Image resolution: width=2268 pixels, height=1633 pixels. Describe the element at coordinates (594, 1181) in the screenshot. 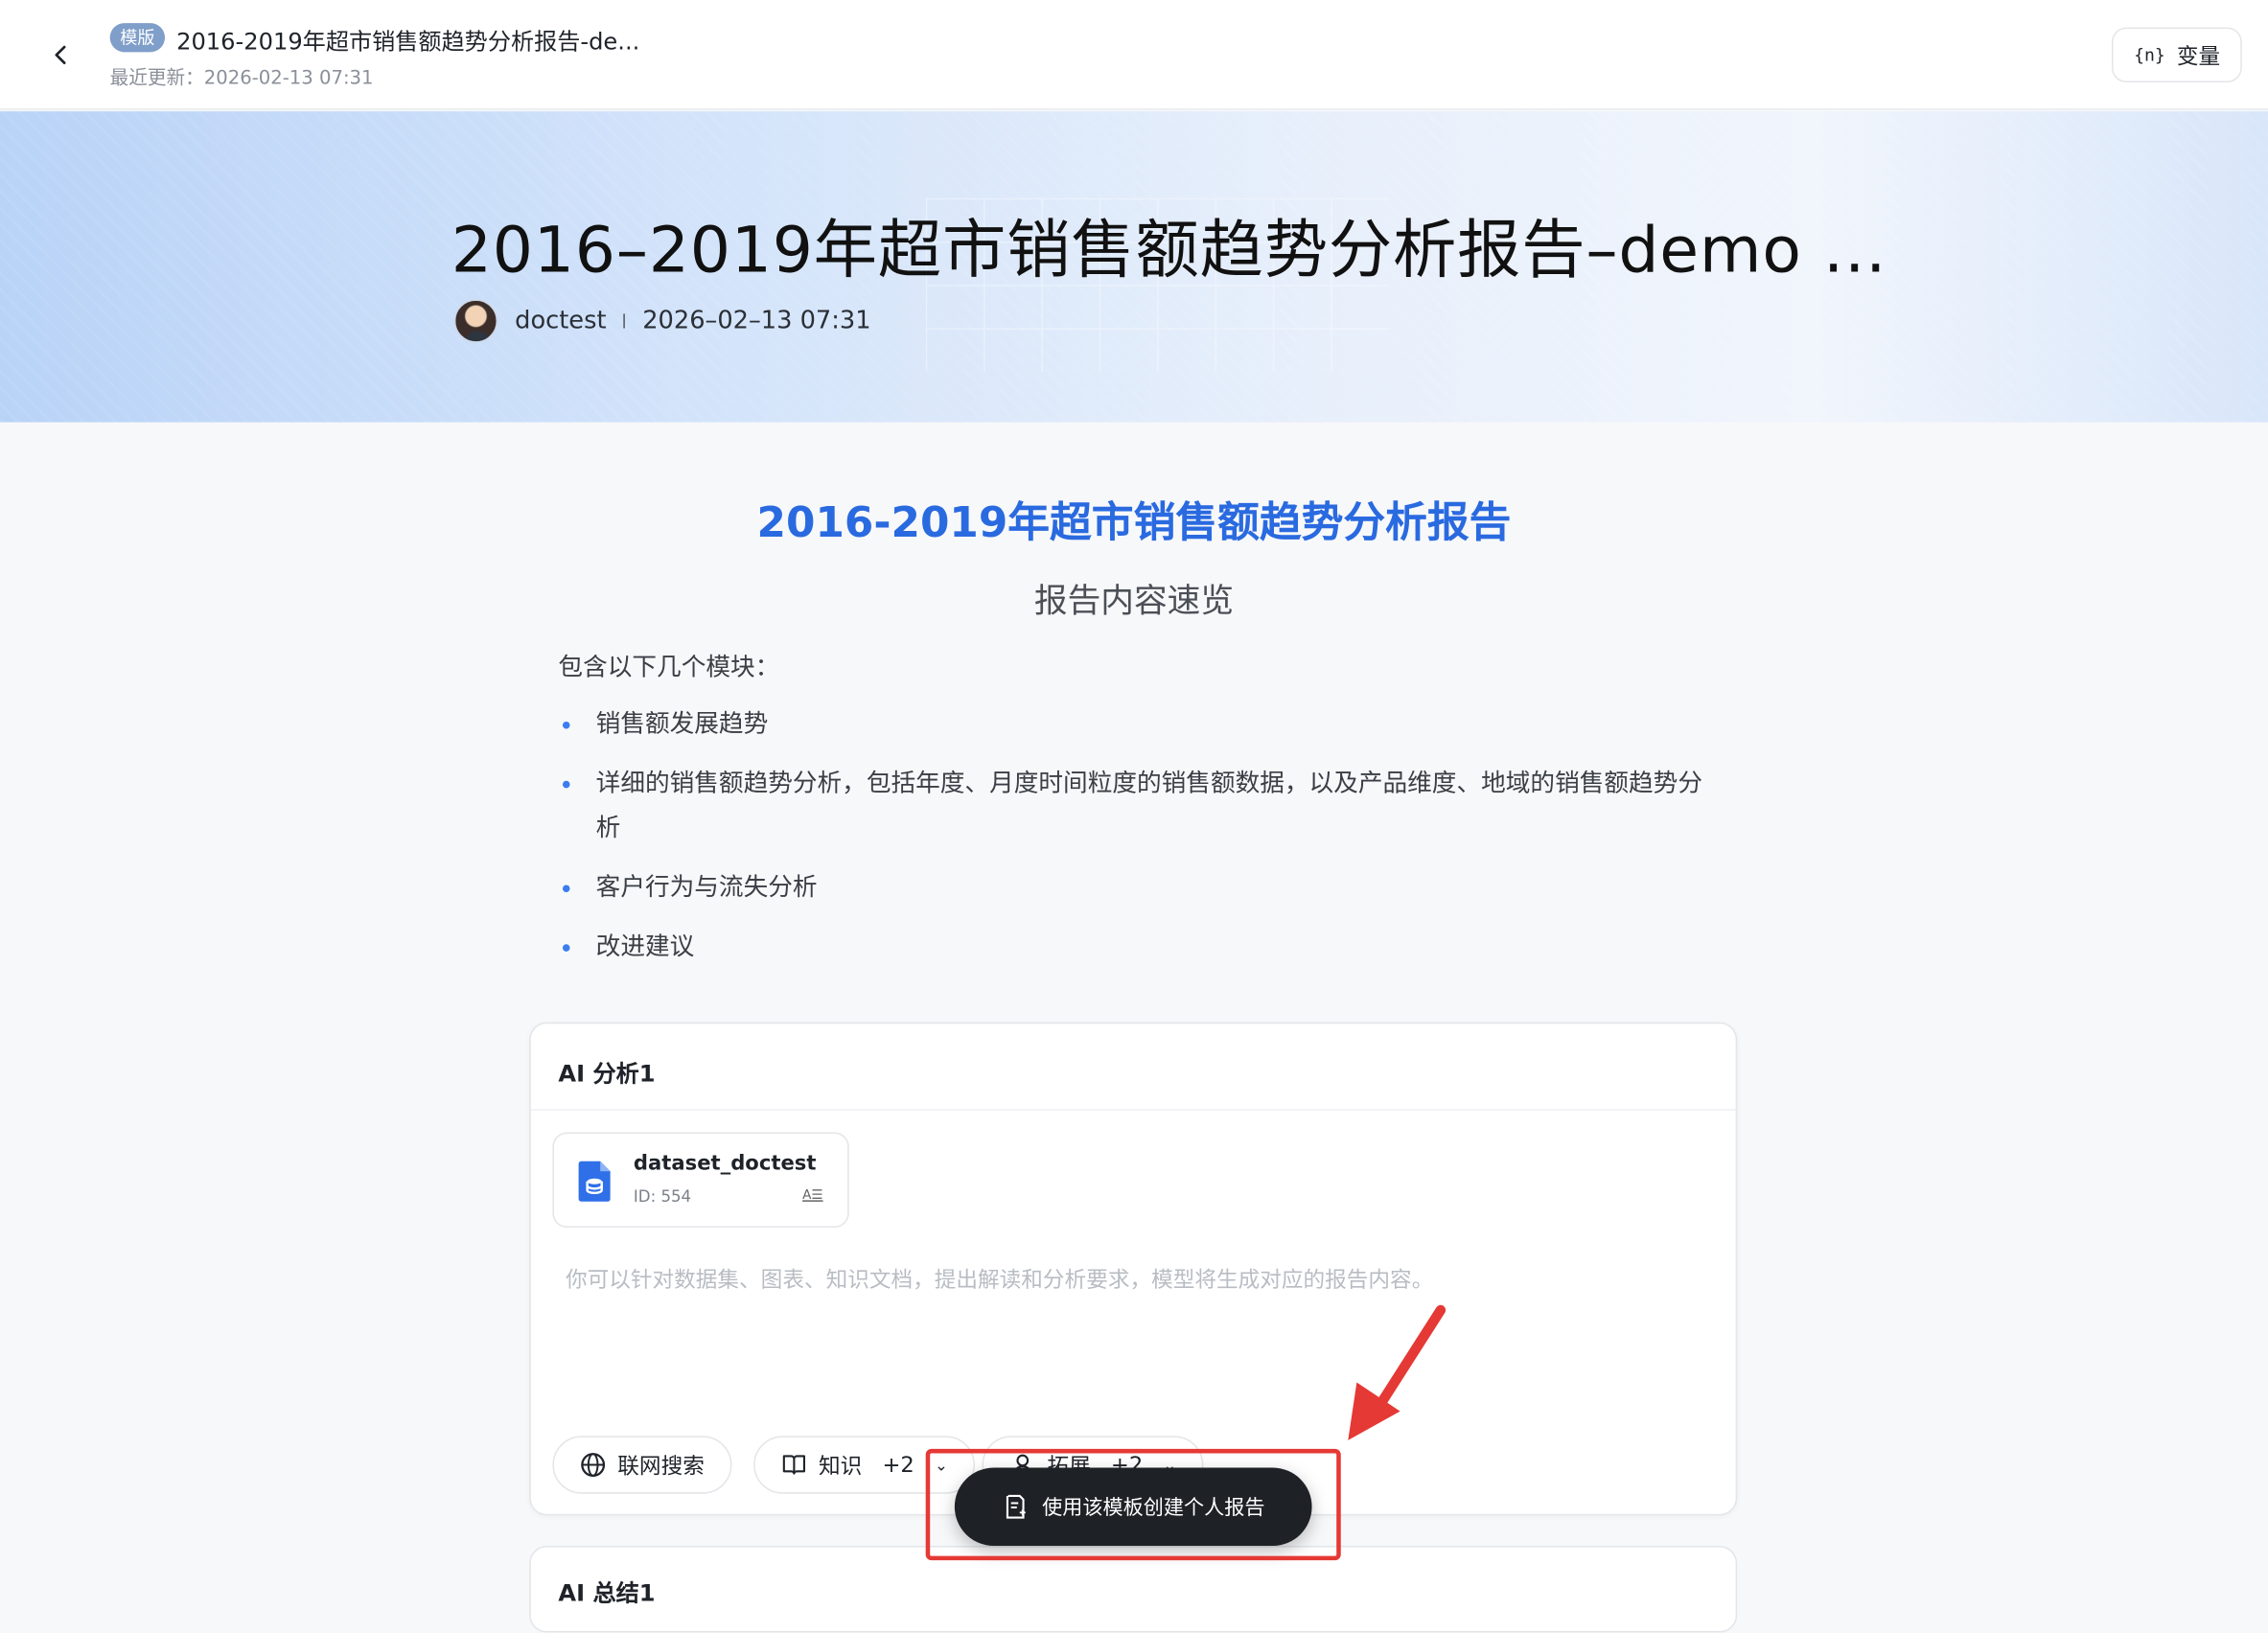

I see `dataset-file-icon` at that location.